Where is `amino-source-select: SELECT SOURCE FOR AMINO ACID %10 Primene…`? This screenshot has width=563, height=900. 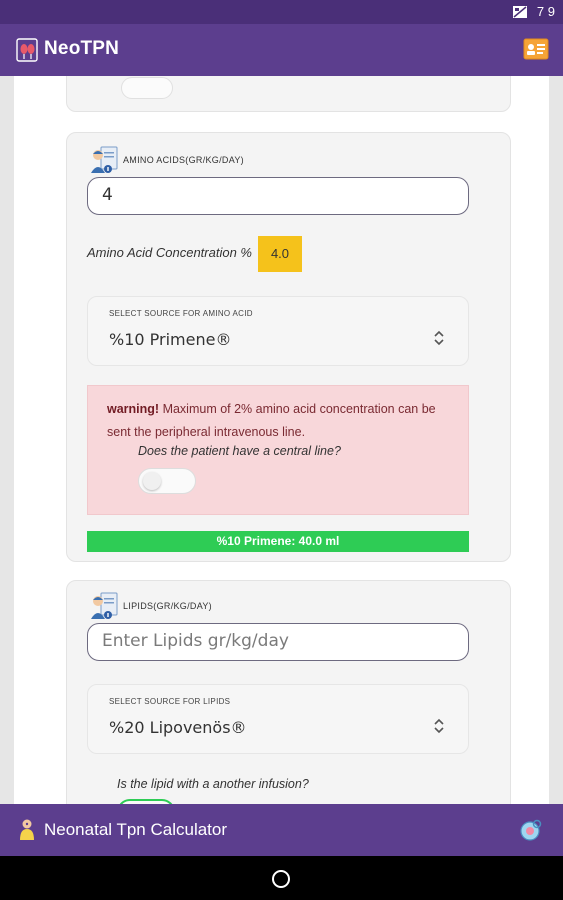
amino-source-select: SELECT SOURCE FOR AMINO ACID %10 Primene… is located at coordinates (278, 331).